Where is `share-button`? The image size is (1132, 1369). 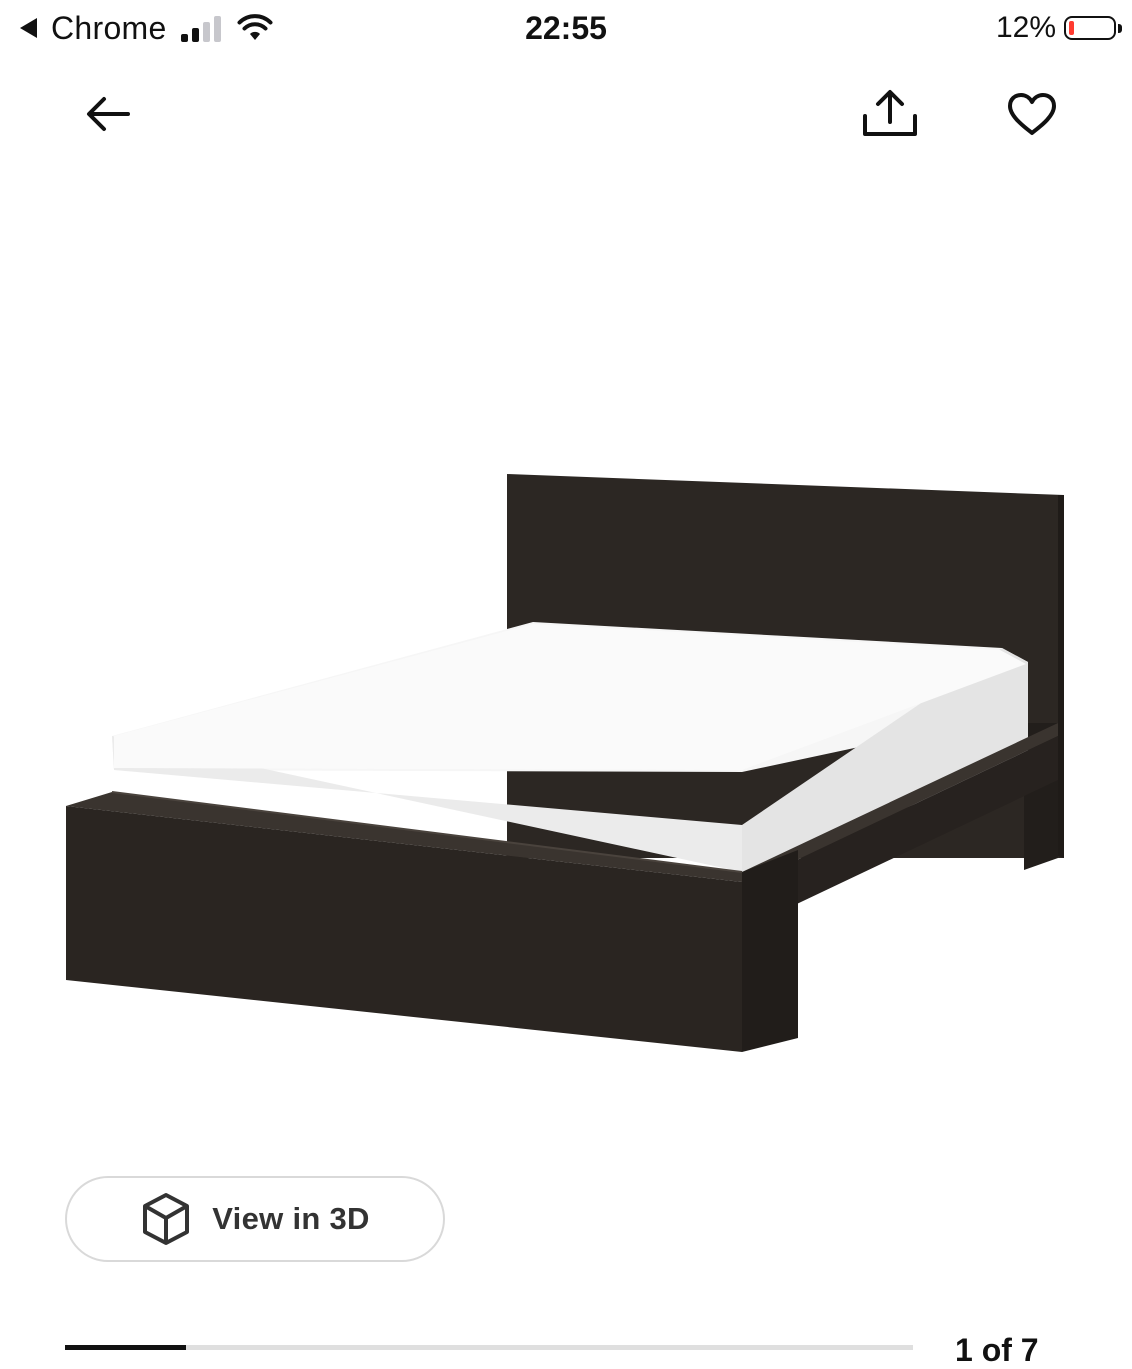 share-button is located at coordinates (890, 114).